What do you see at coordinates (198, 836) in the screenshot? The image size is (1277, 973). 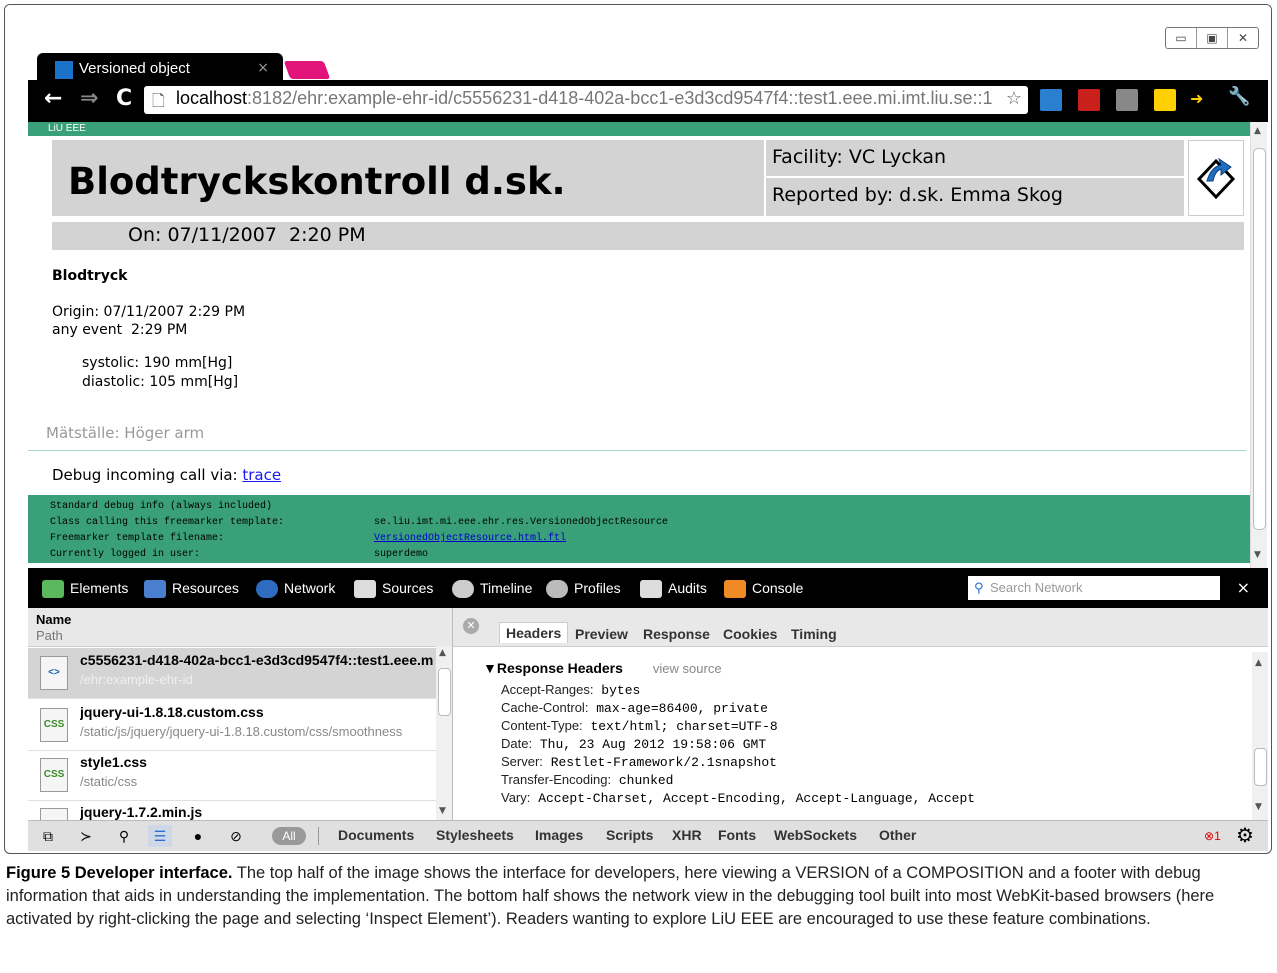 I see `record-icon: ●` at bounding box center [198, 836].